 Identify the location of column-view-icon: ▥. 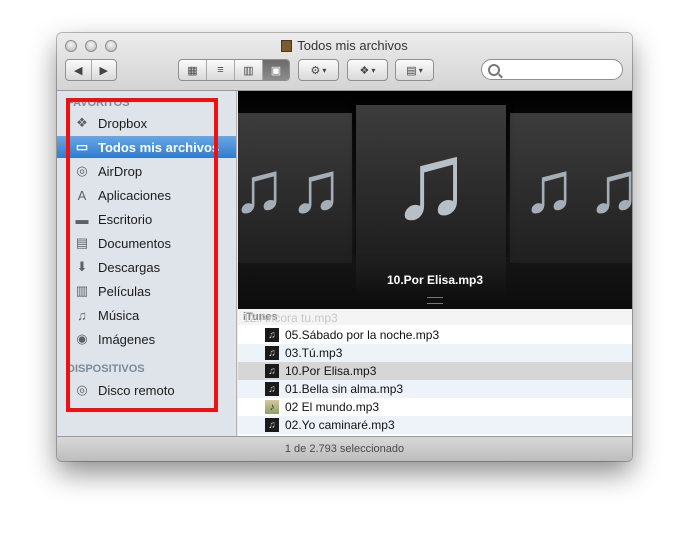
(248, 70).